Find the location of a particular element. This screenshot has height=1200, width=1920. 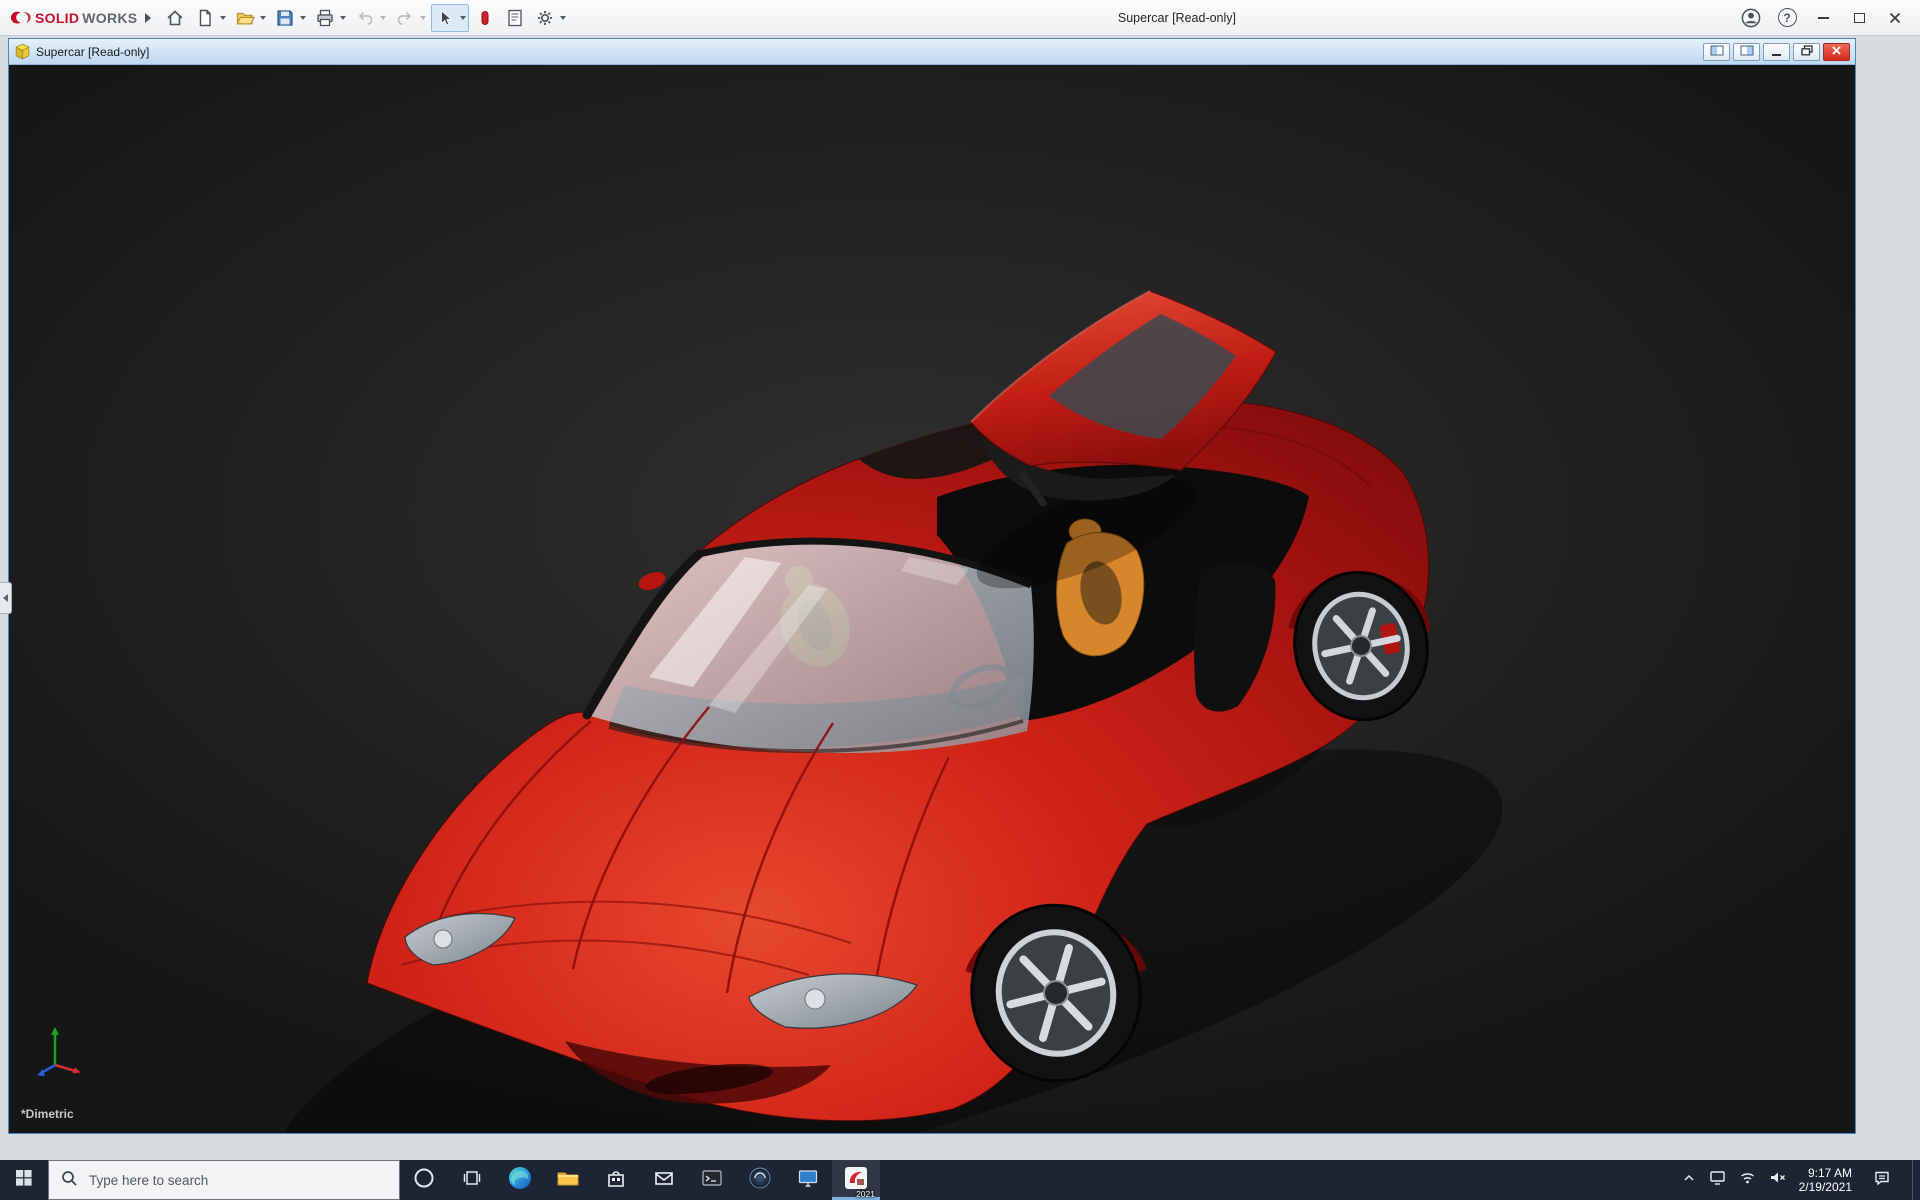

part-file-icon is located at coordinates (22, 51).